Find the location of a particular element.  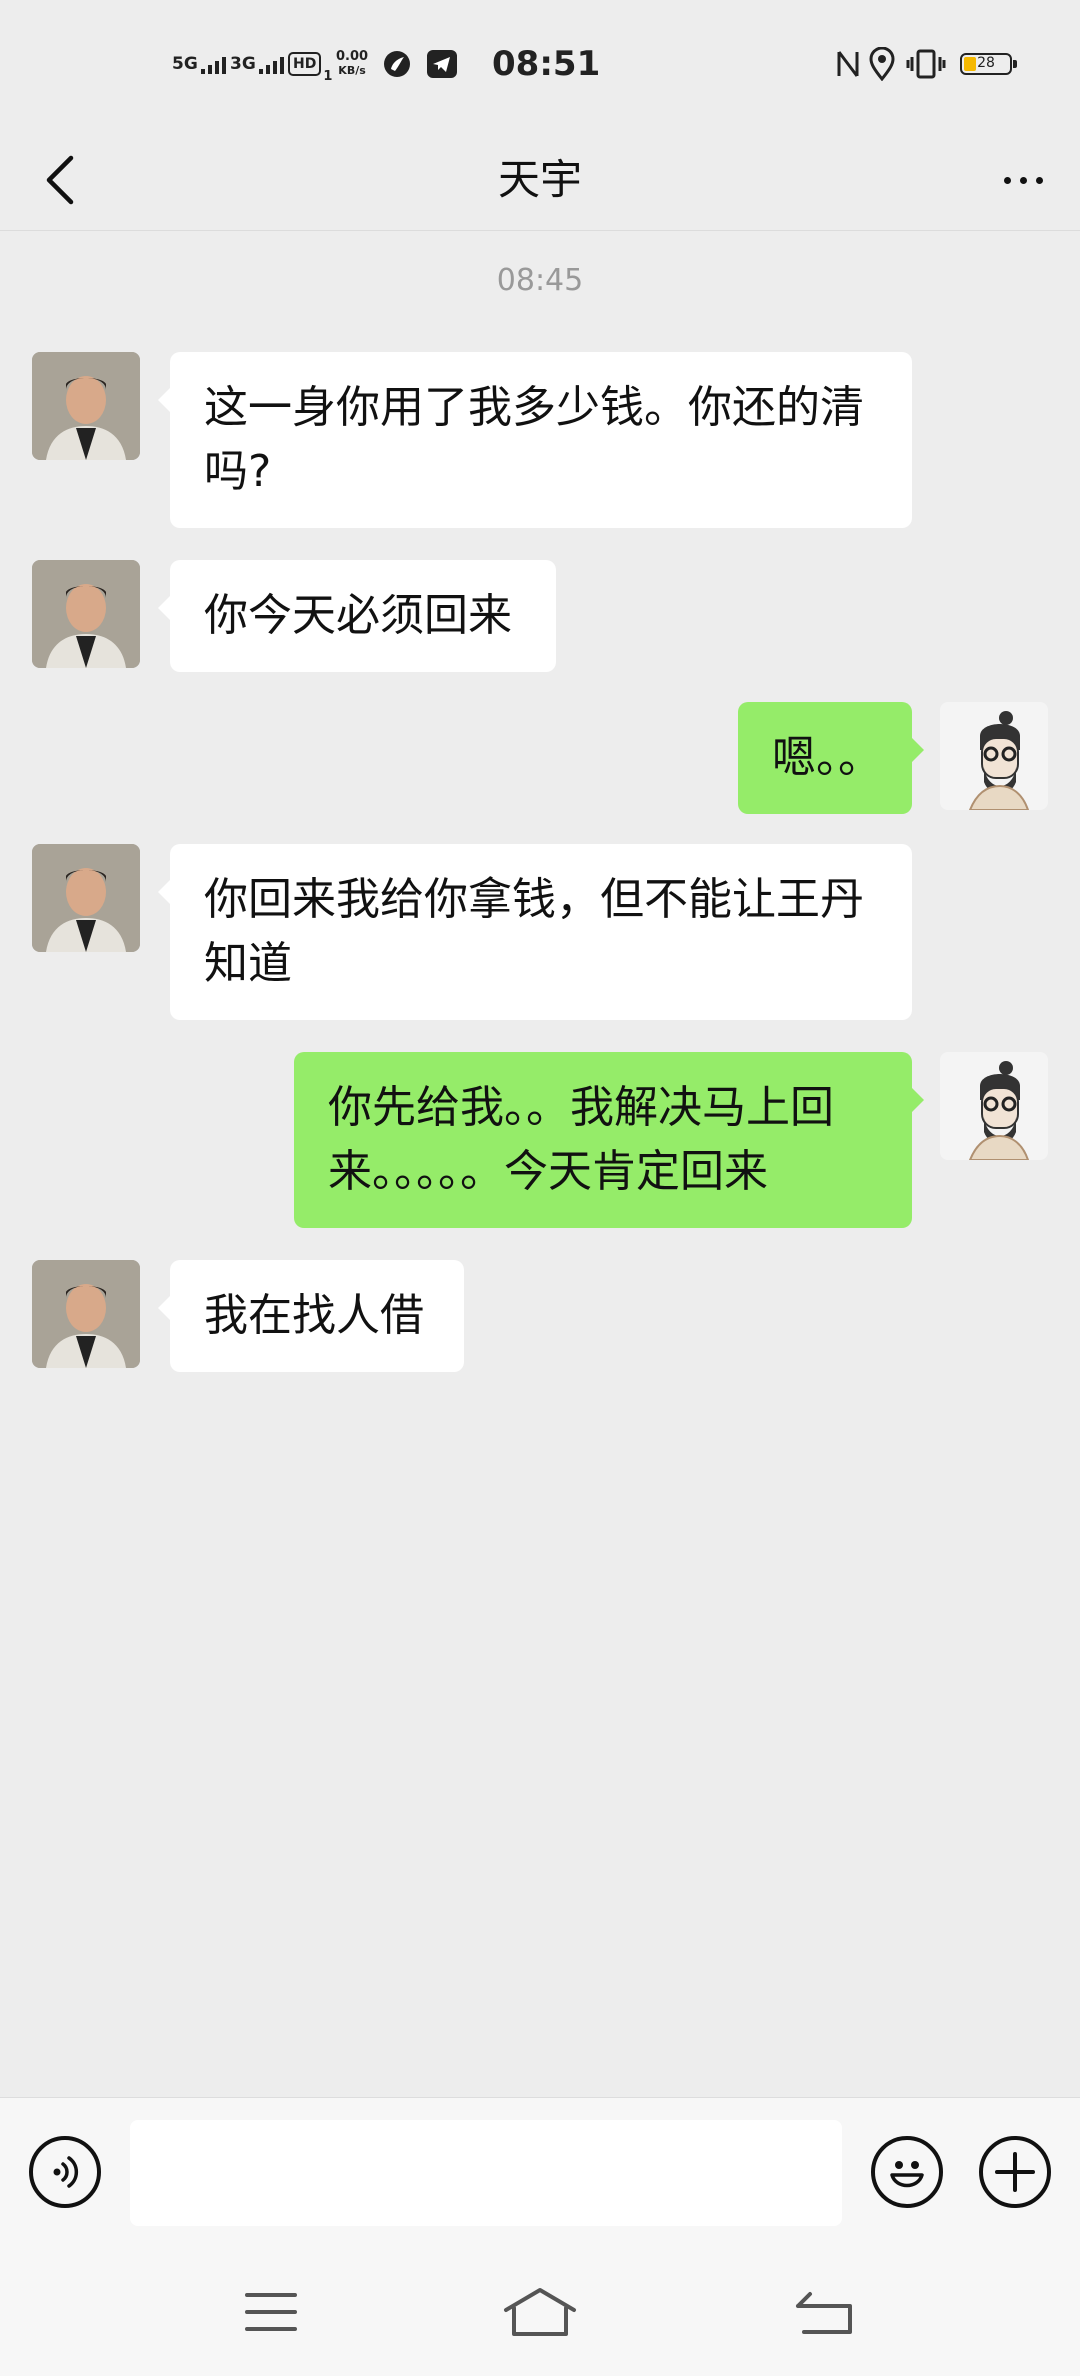

status-time: 08:51 is located at coordinates (546, 64).